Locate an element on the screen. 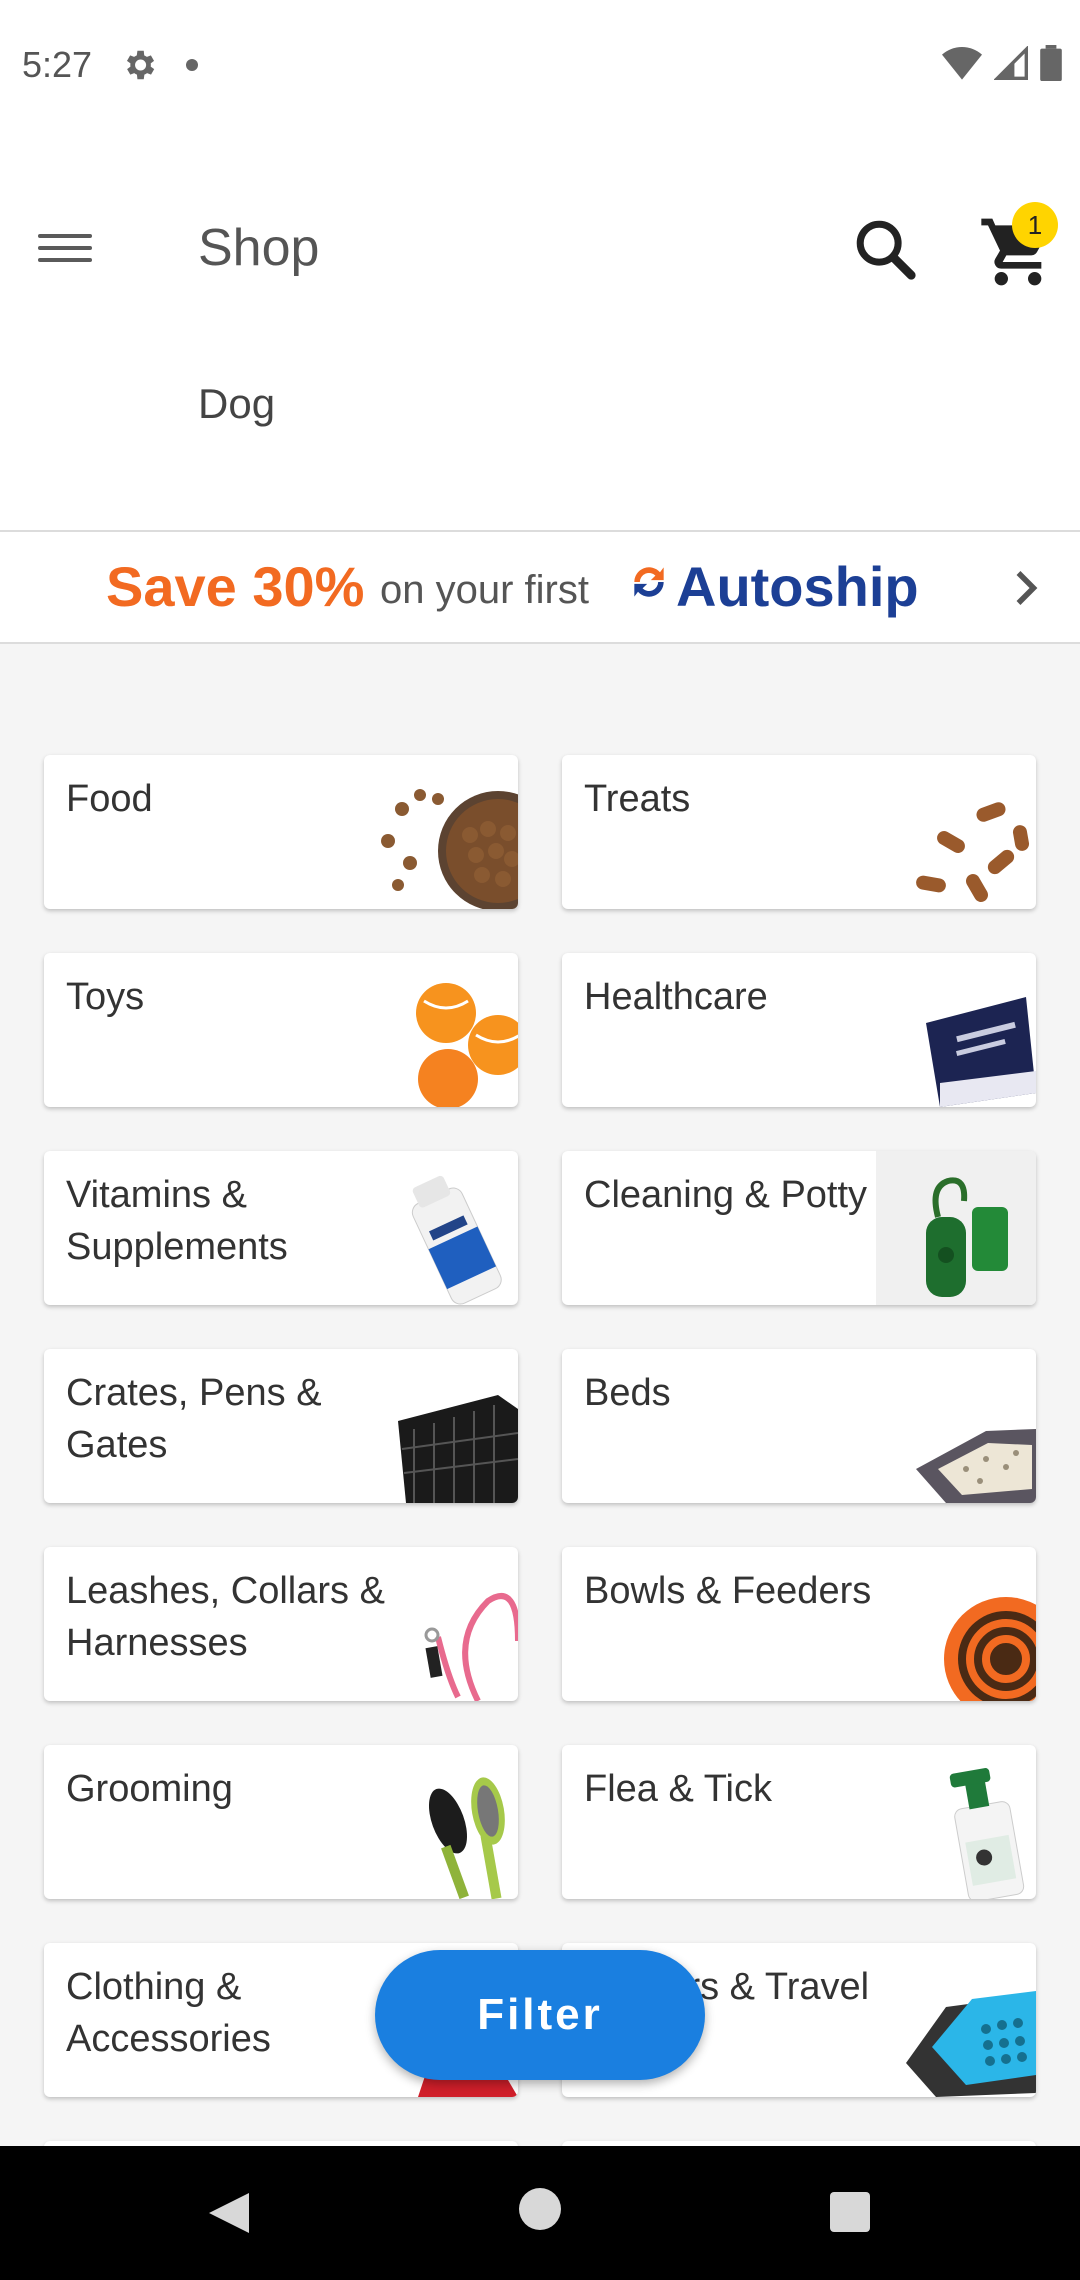  back-icon is located at coordinates (229, 2213).